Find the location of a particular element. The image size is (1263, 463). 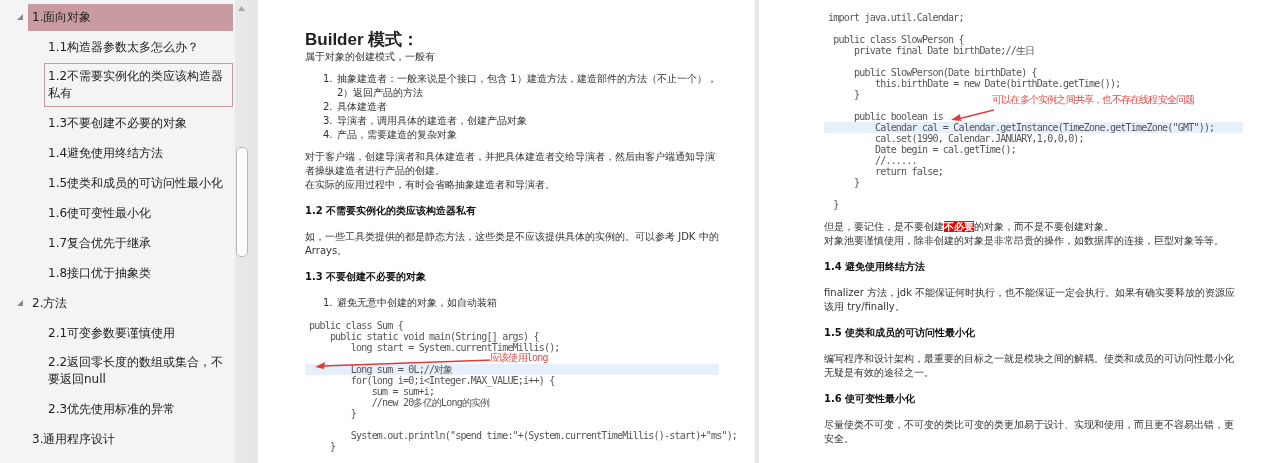

list-number: 4. is located at coordinates (328, 135).